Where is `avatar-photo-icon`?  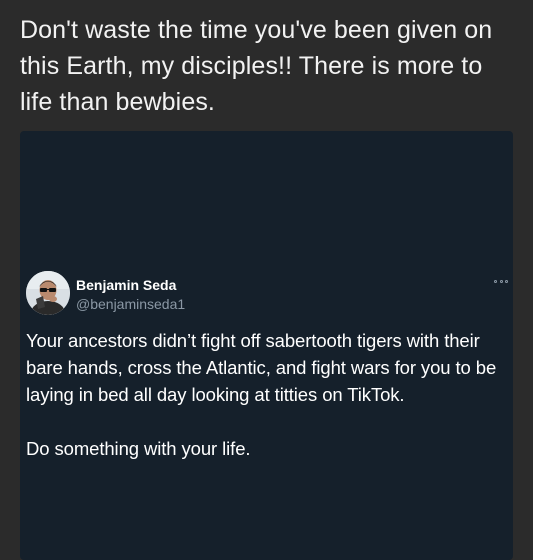 avatar-photo-icon is located at coordinates (48, 293).